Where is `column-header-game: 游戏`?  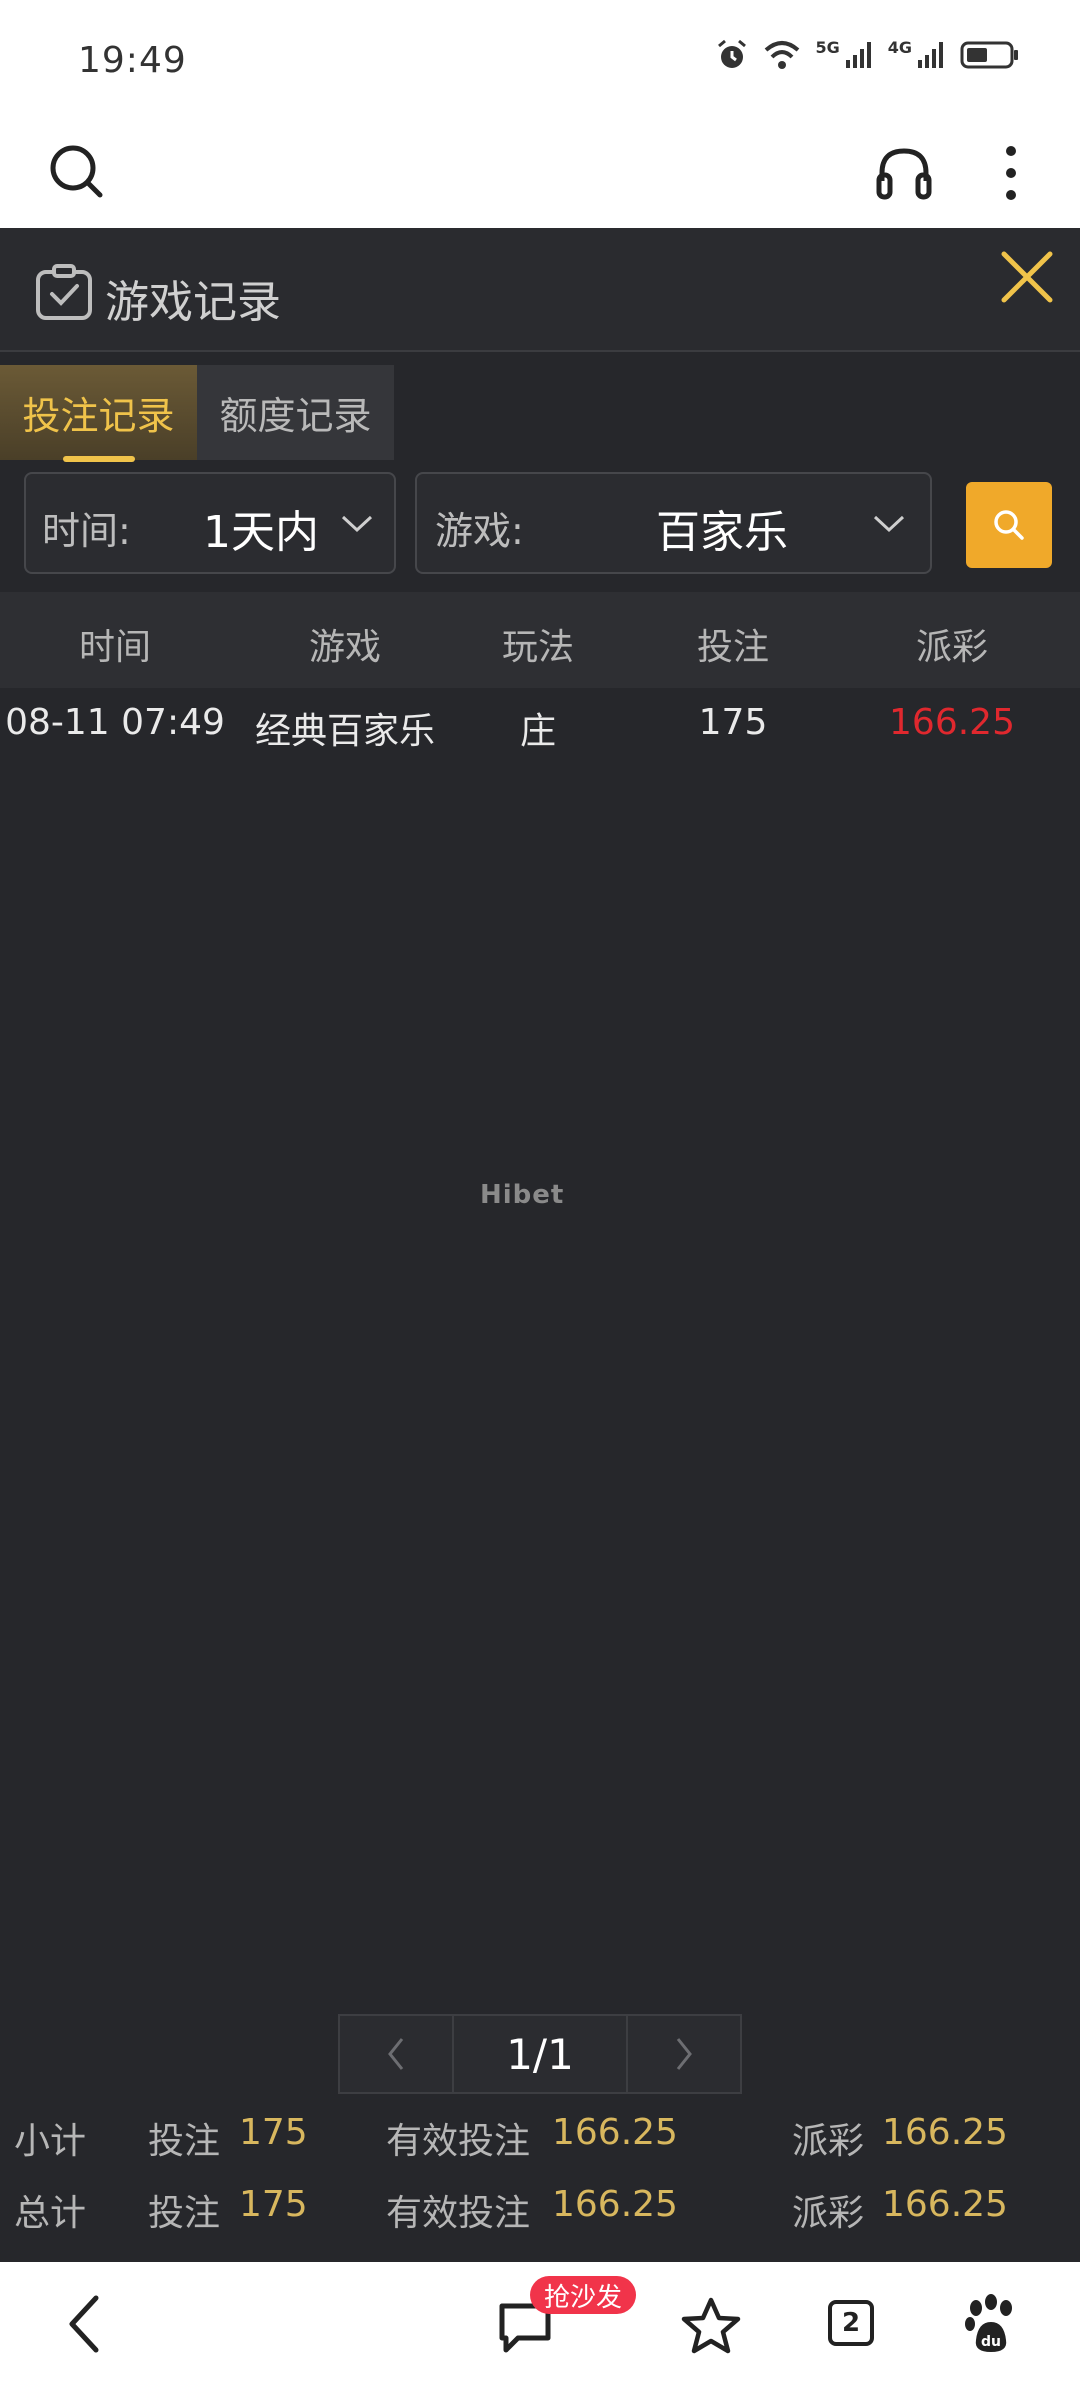 column-header-game: 游戏 is located at coordinates (344, 647).